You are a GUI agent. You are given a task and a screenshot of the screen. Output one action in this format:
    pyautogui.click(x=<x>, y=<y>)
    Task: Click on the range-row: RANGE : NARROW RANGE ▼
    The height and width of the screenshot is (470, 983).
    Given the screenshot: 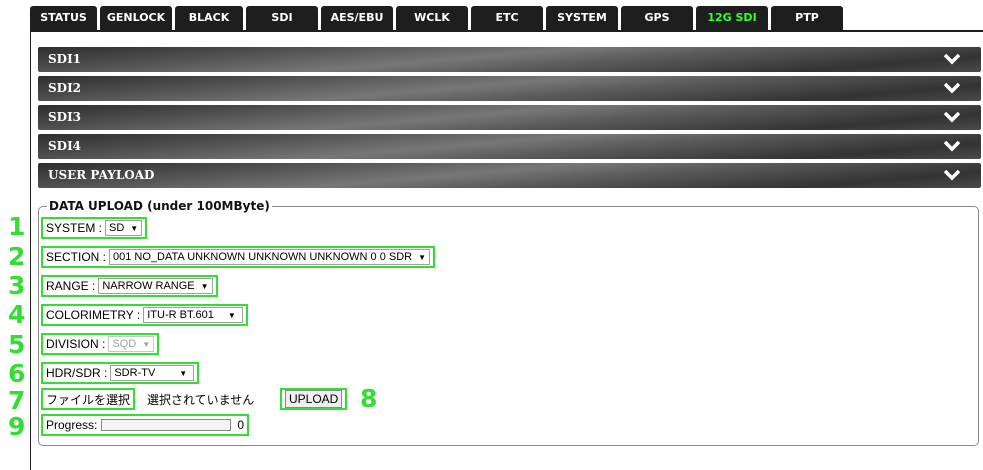 What is the action you would take?
    pyautogui.click(x=129, y=286)
    